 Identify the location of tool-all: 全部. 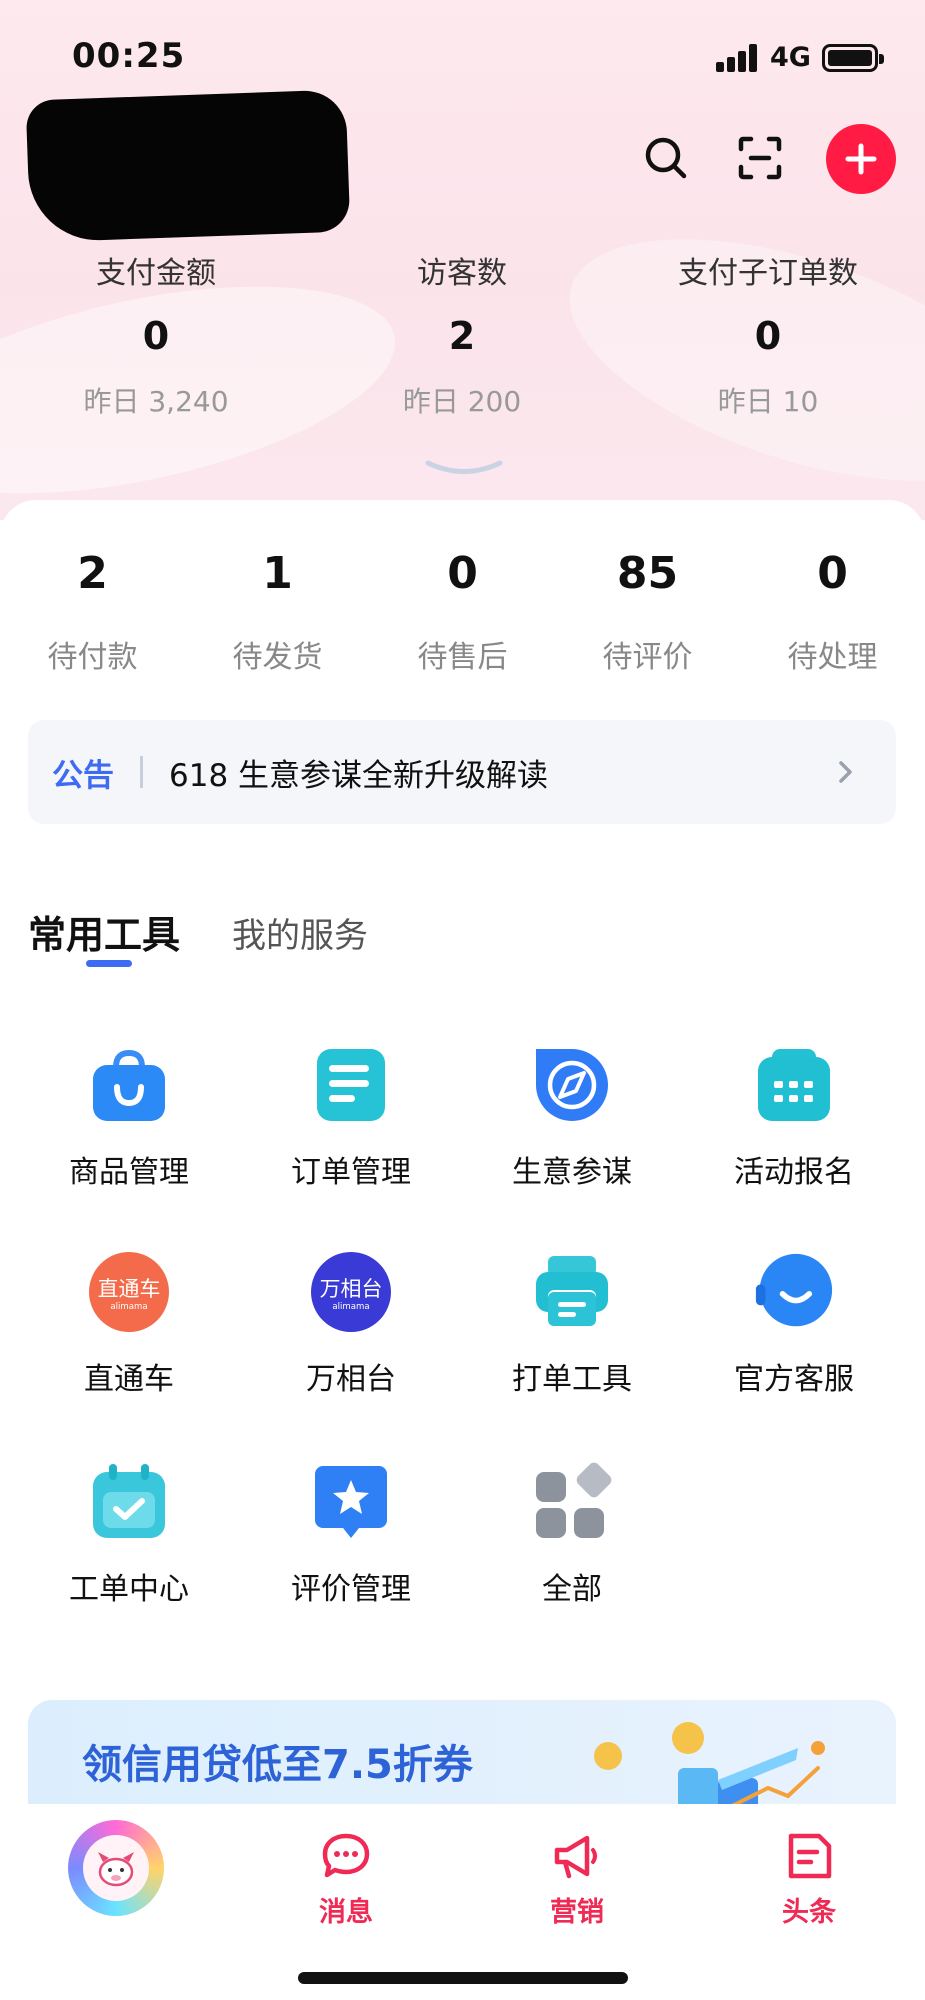
(572, 1535).